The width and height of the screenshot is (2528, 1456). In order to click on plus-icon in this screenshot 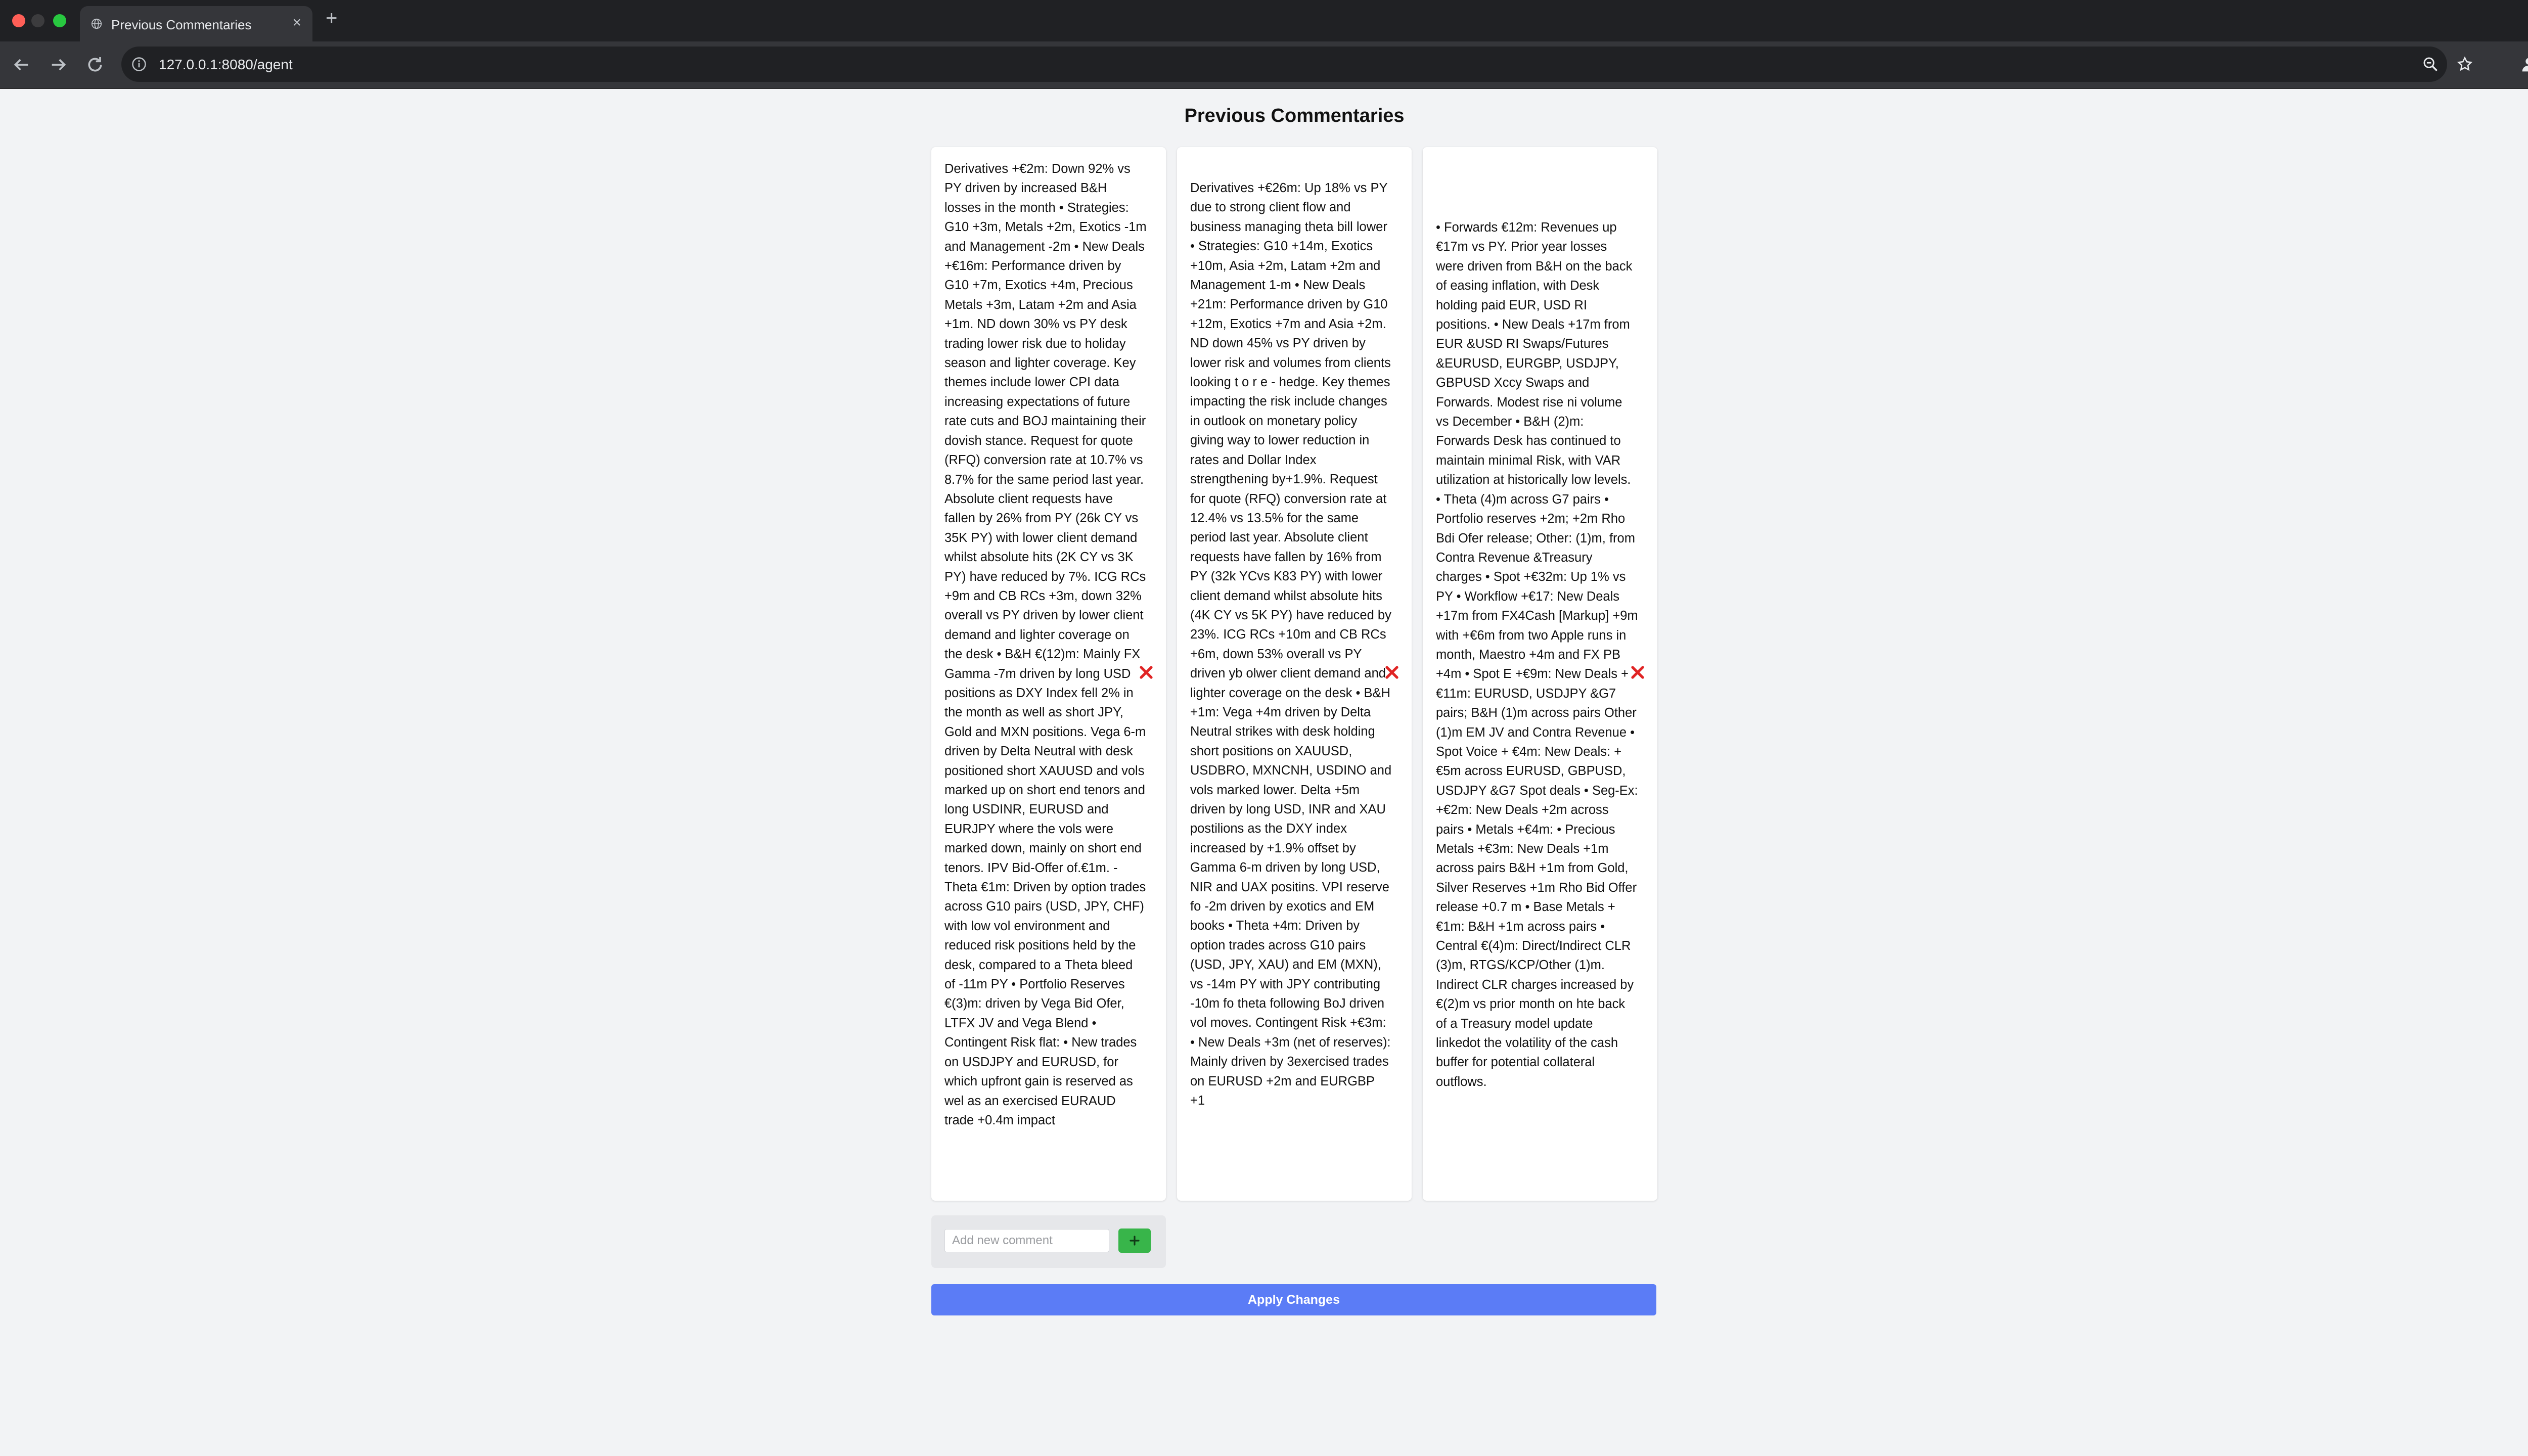, I will do `click(1135, 1241)`.